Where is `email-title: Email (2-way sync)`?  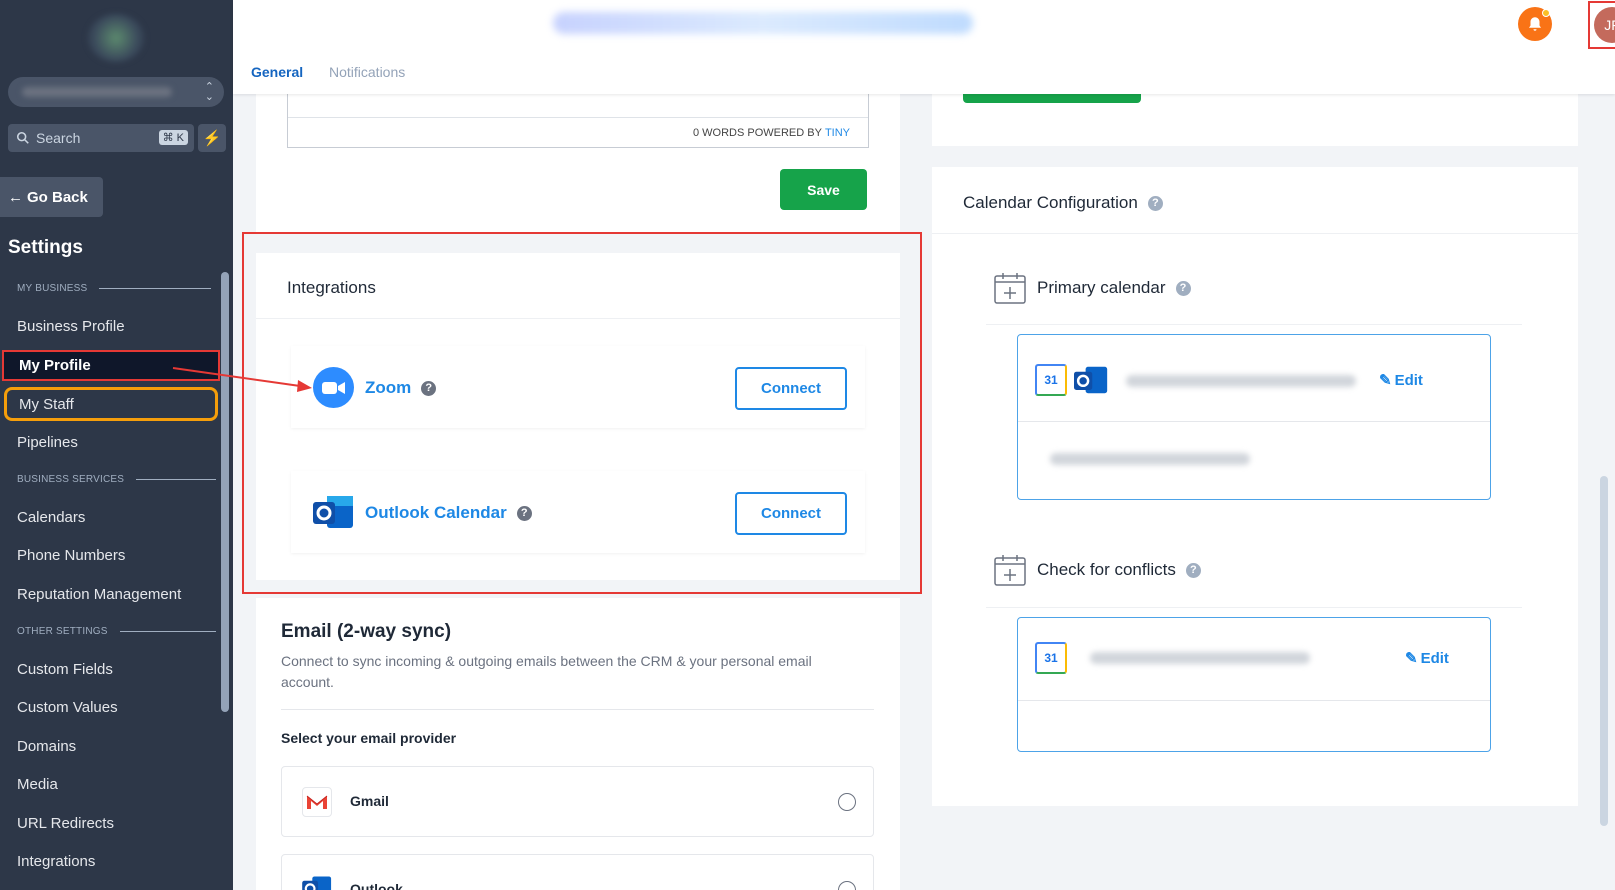 email-title: Email (2-way sync) is located at coordinates (366, 631).